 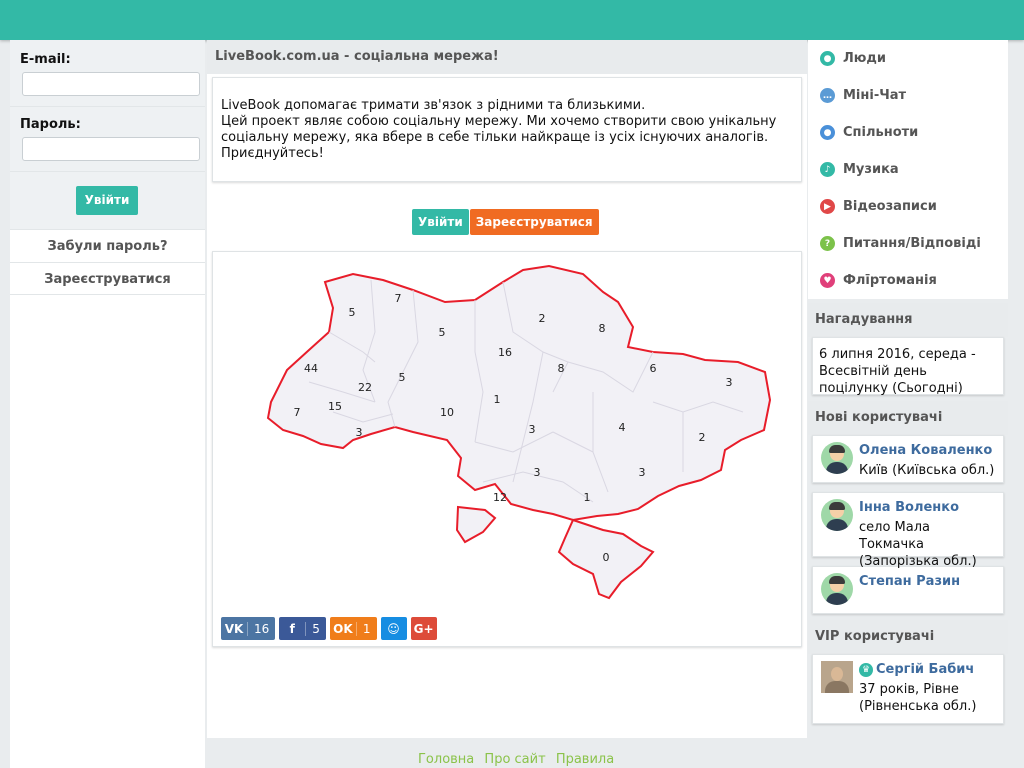 What do you see at coordinates (925, 669) in the screenshot?
I see `user-name: Сергій Бабич` at bounding box center [925, 669].